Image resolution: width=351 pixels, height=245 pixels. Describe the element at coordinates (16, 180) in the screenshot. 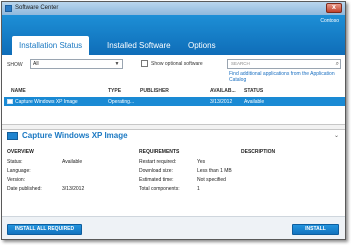

I see `version-label: Version:` at that location.